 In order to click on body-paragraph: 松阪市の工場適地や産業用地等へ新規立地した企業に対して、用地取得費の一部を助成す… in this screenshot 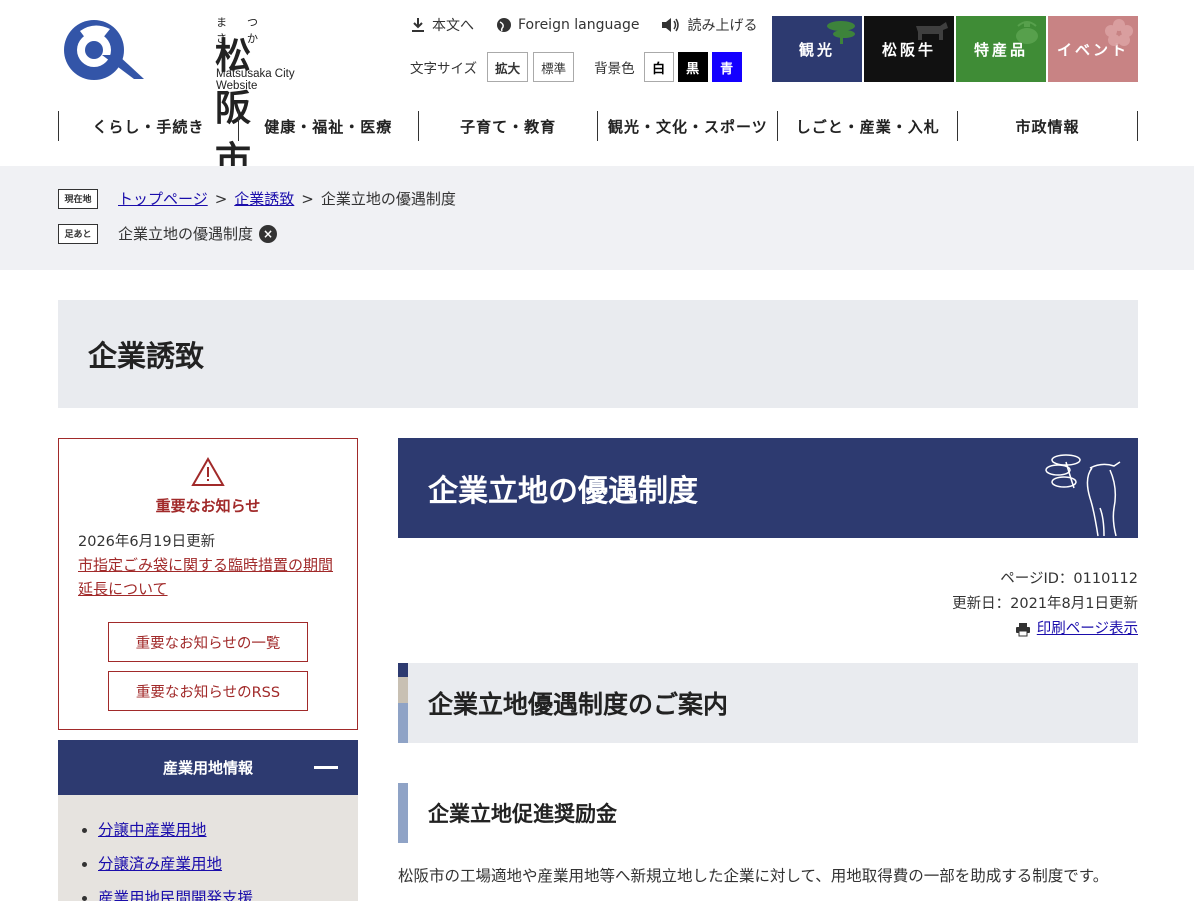, I will do `click(753, 876)`.